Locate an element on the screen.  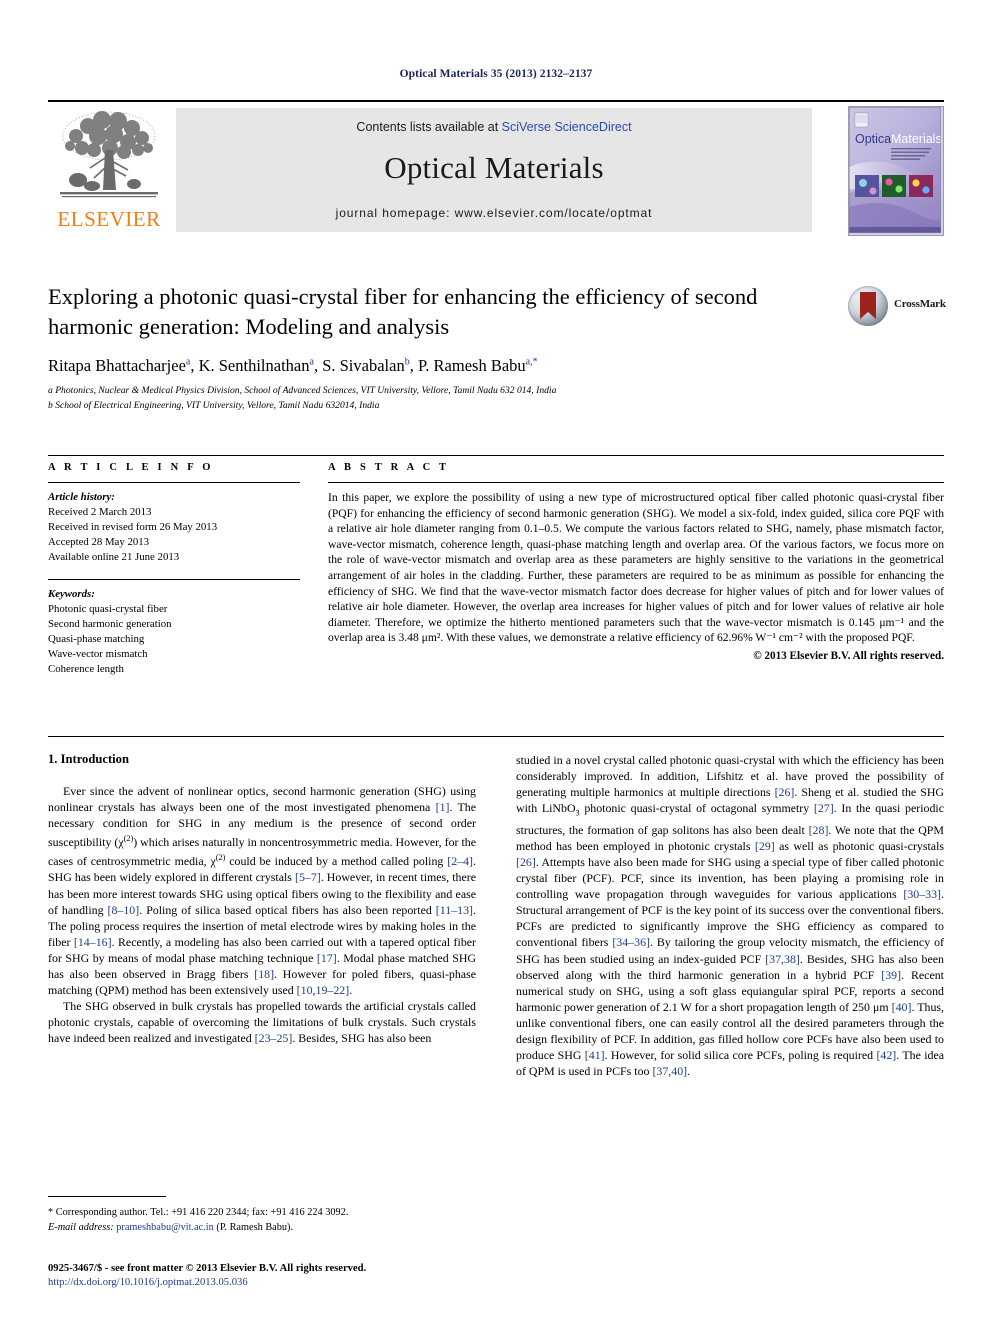
divider-keywords is located at coordinates (174, 579).